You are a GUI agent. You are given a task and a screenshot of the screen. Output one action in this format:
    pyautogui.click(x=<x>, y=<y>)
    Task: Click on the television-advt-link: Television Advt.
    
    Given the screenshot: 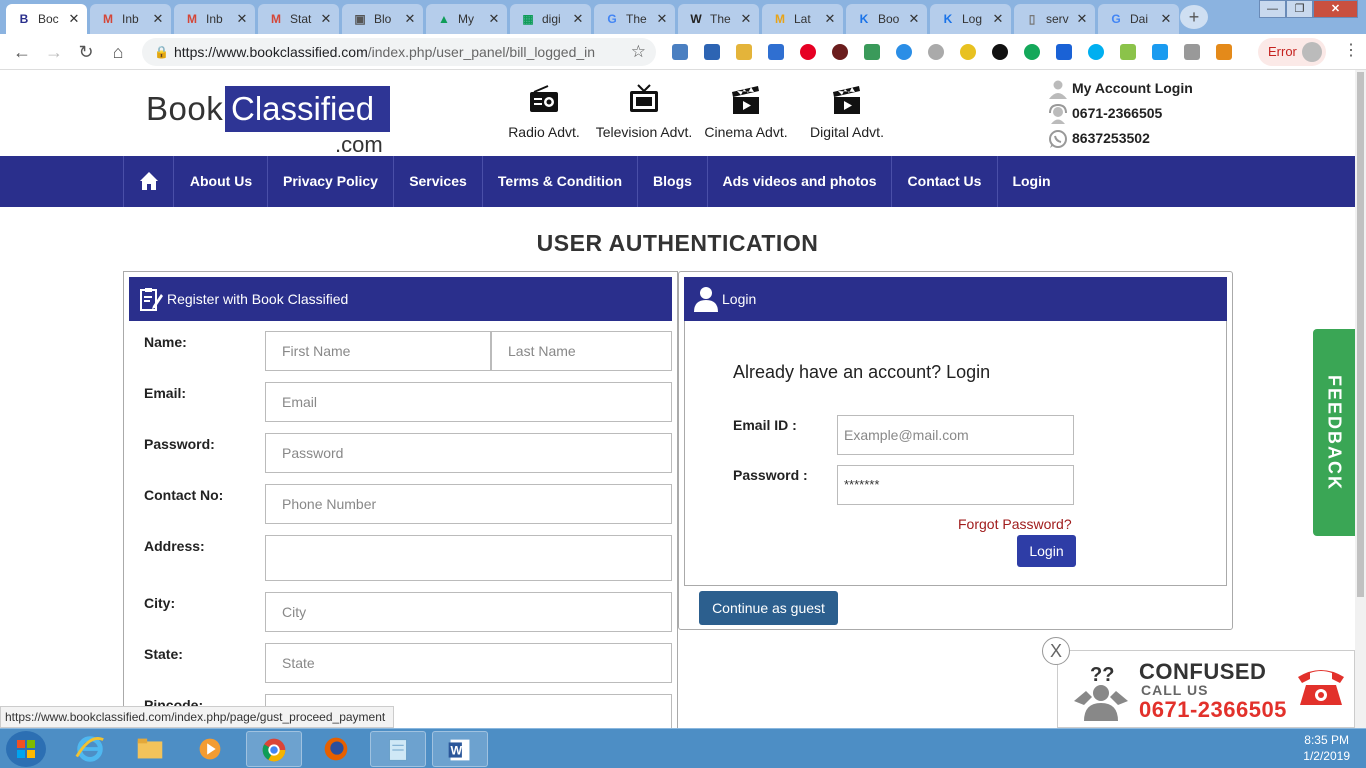 What is the action you would take?
    pyautogui.click(x=644, y=112)
    